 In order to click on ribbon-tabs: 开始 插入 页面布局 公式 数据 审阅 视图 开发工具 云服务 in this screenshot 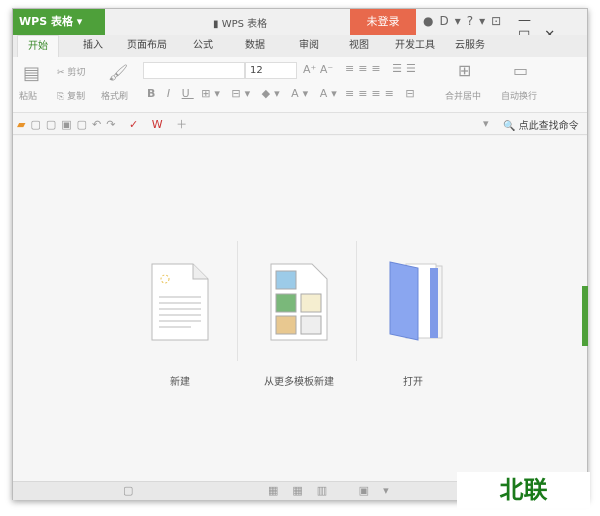, I will do `click(300, 46)`.